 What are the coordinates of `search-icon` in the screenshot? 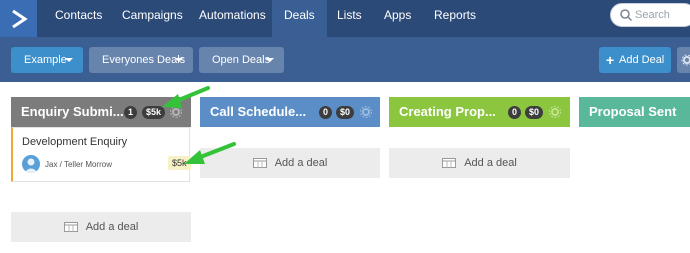 It's located at (626, 15).